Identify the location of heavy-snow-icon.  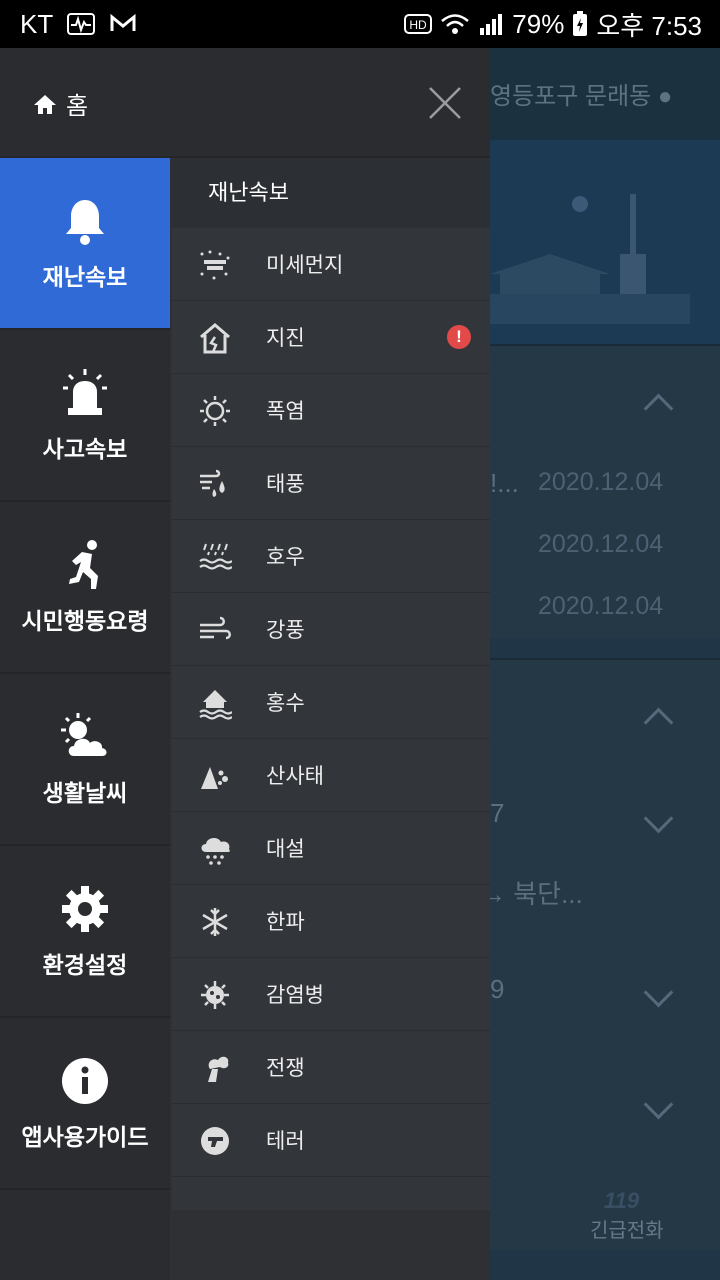
(215, 851).